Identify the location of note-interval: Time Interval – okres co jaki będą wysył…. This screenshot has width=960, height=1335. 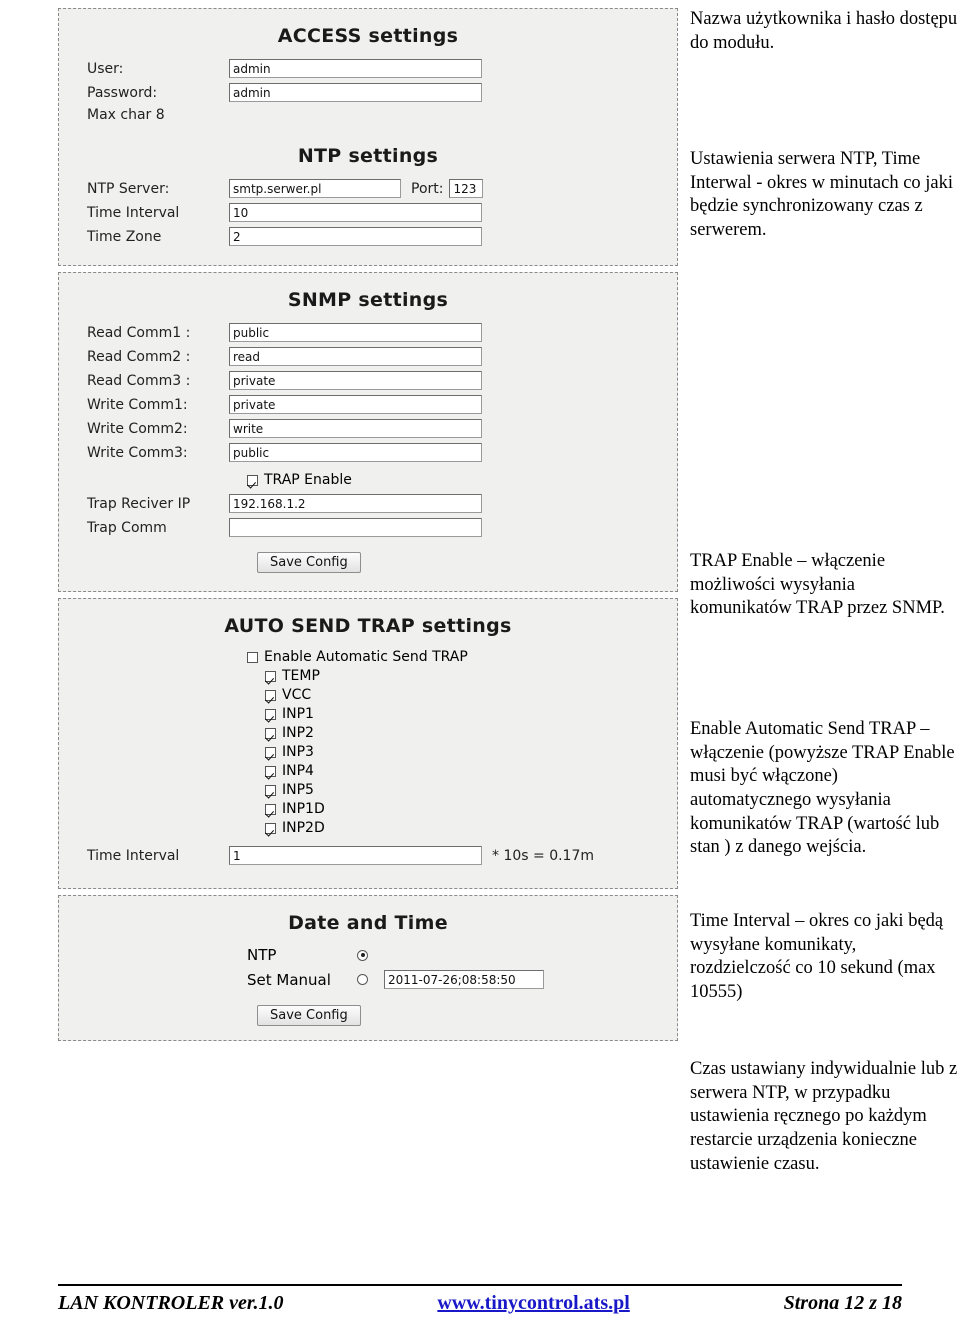
(817, 957).